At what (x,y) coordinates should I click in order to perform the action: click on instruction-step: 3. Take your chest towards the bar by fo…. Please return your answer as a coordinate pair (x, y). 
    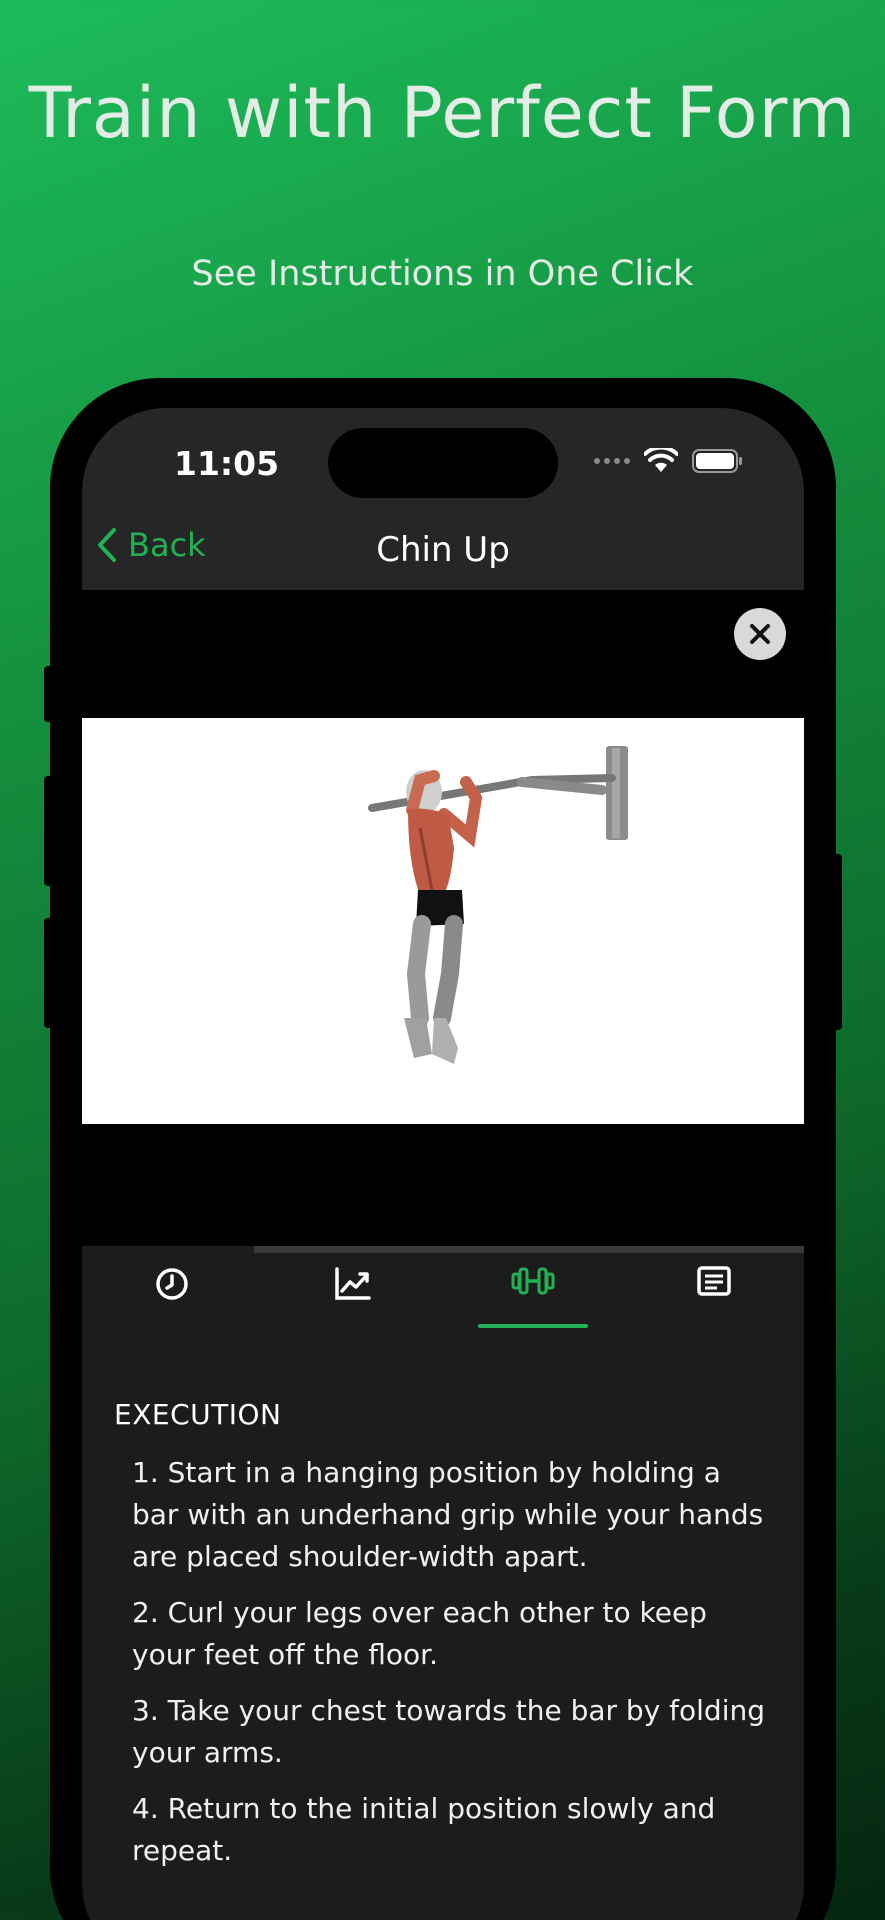
    Looking at the image, I should click on (449, 1731).